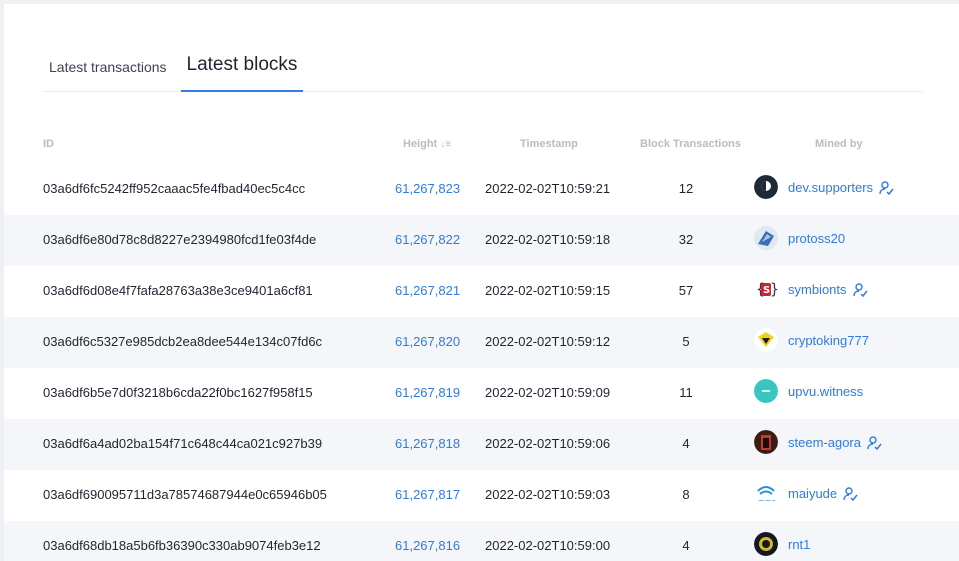 The height and width of the screenshot is (561, 959). I want to click on miner-name-link: symbionts, so click(817, 289).